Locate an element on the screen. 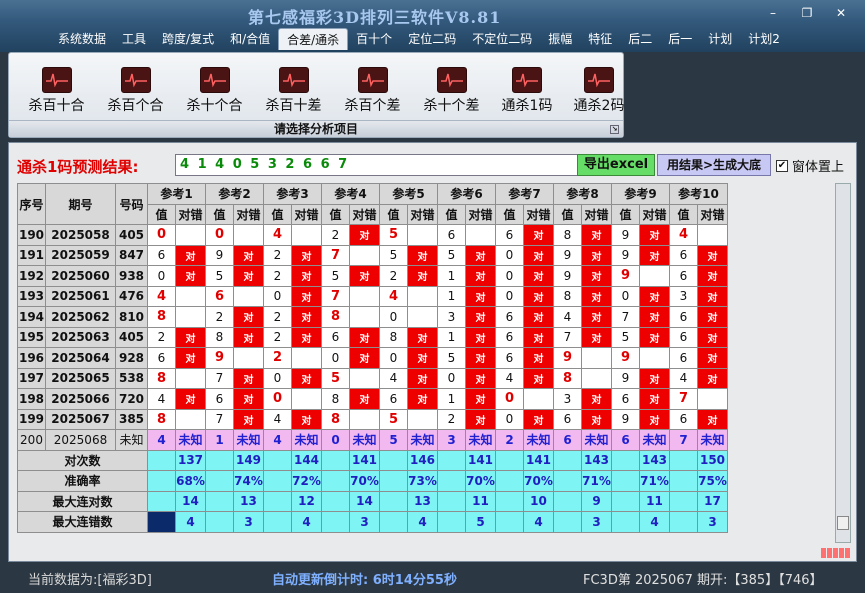  menu-item: 计划 is located at coordinates (720, 39).